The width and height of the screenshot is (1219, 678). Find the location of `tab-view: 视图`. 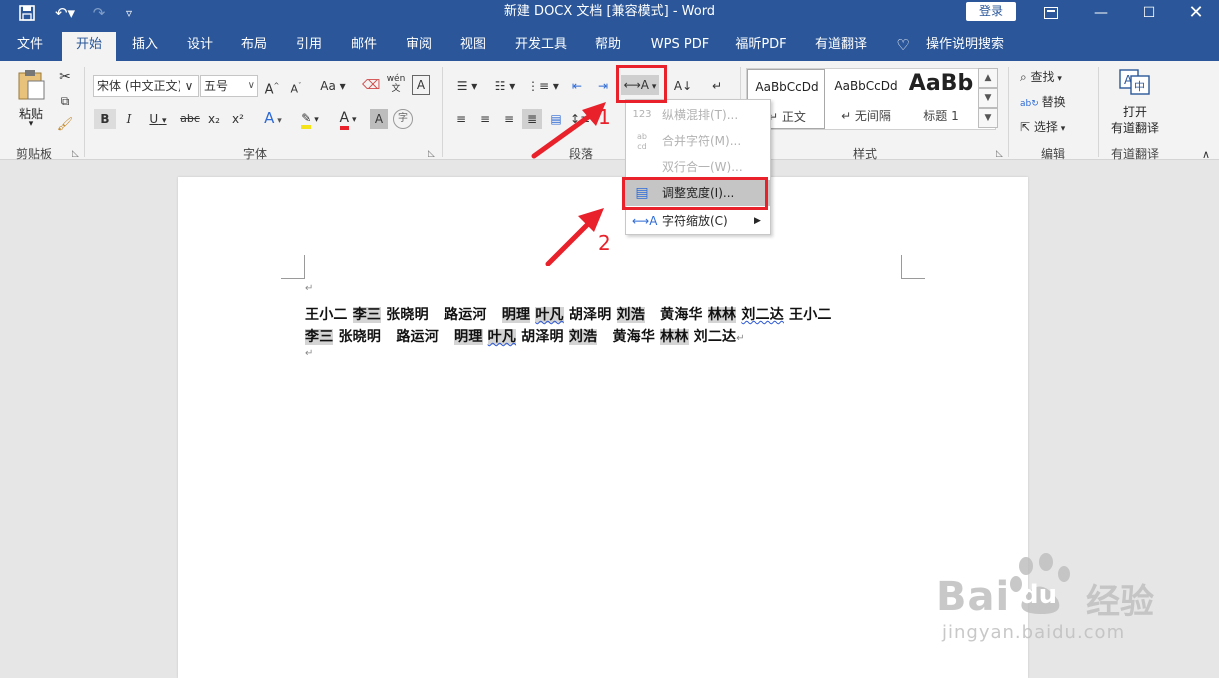

tab-view: 视图 is located at coordinates (473, 46).